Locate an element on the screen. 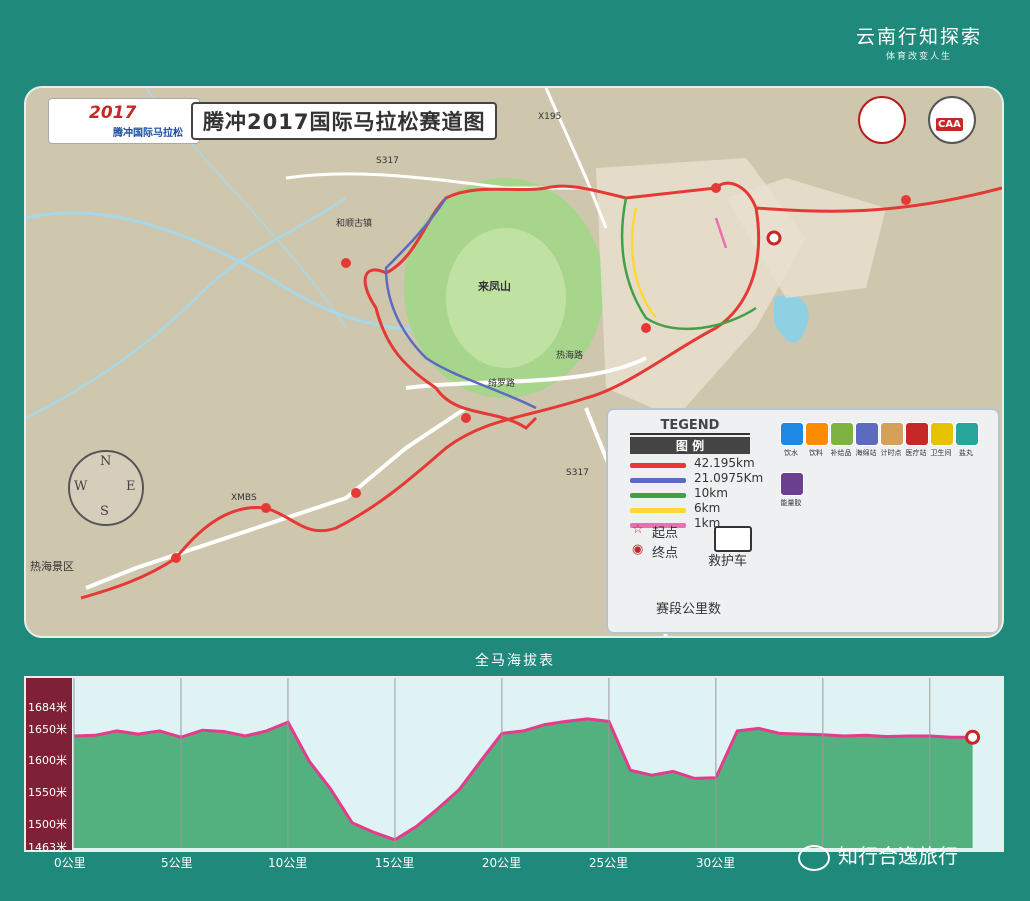 Image resolution: width=1030 pixels, height=901 pixels. elevation-y-tick: 1684米 is located at coordinates (47, 708).